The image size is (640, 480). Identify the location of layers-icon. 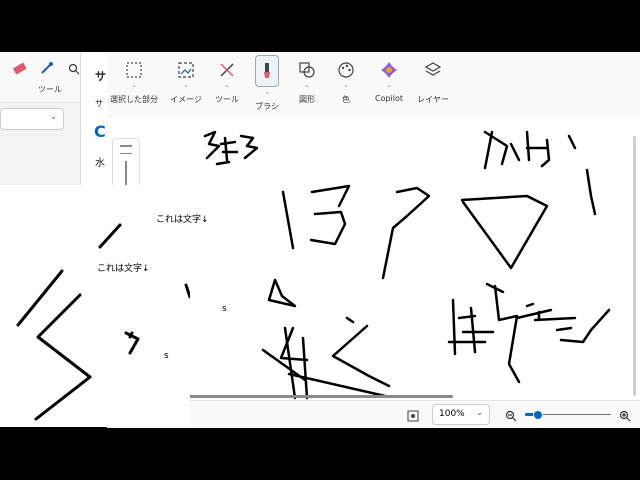
(433, 70).